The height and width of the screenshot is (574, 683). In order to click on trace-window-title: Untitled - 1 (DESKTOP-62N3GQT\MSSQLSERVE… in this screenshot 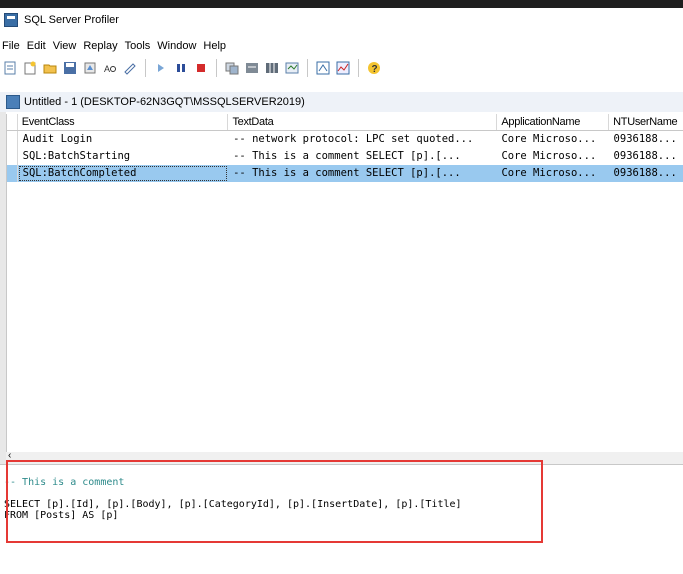, I will do `click(164, 102)`.